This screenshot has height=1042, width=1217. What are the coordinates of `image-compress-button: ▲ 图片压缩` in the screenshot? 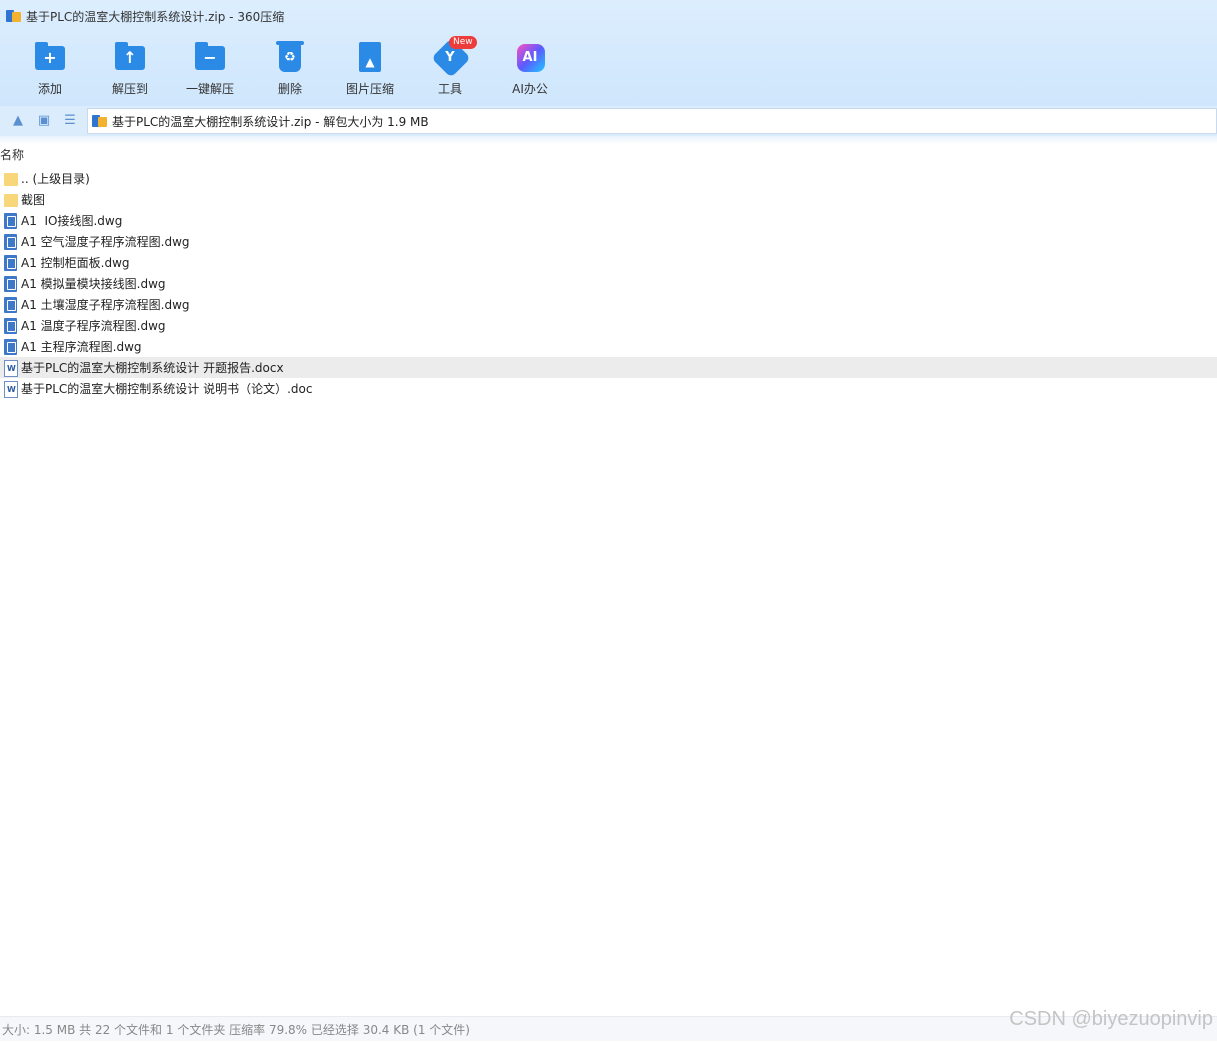 It's located at (370, 68).